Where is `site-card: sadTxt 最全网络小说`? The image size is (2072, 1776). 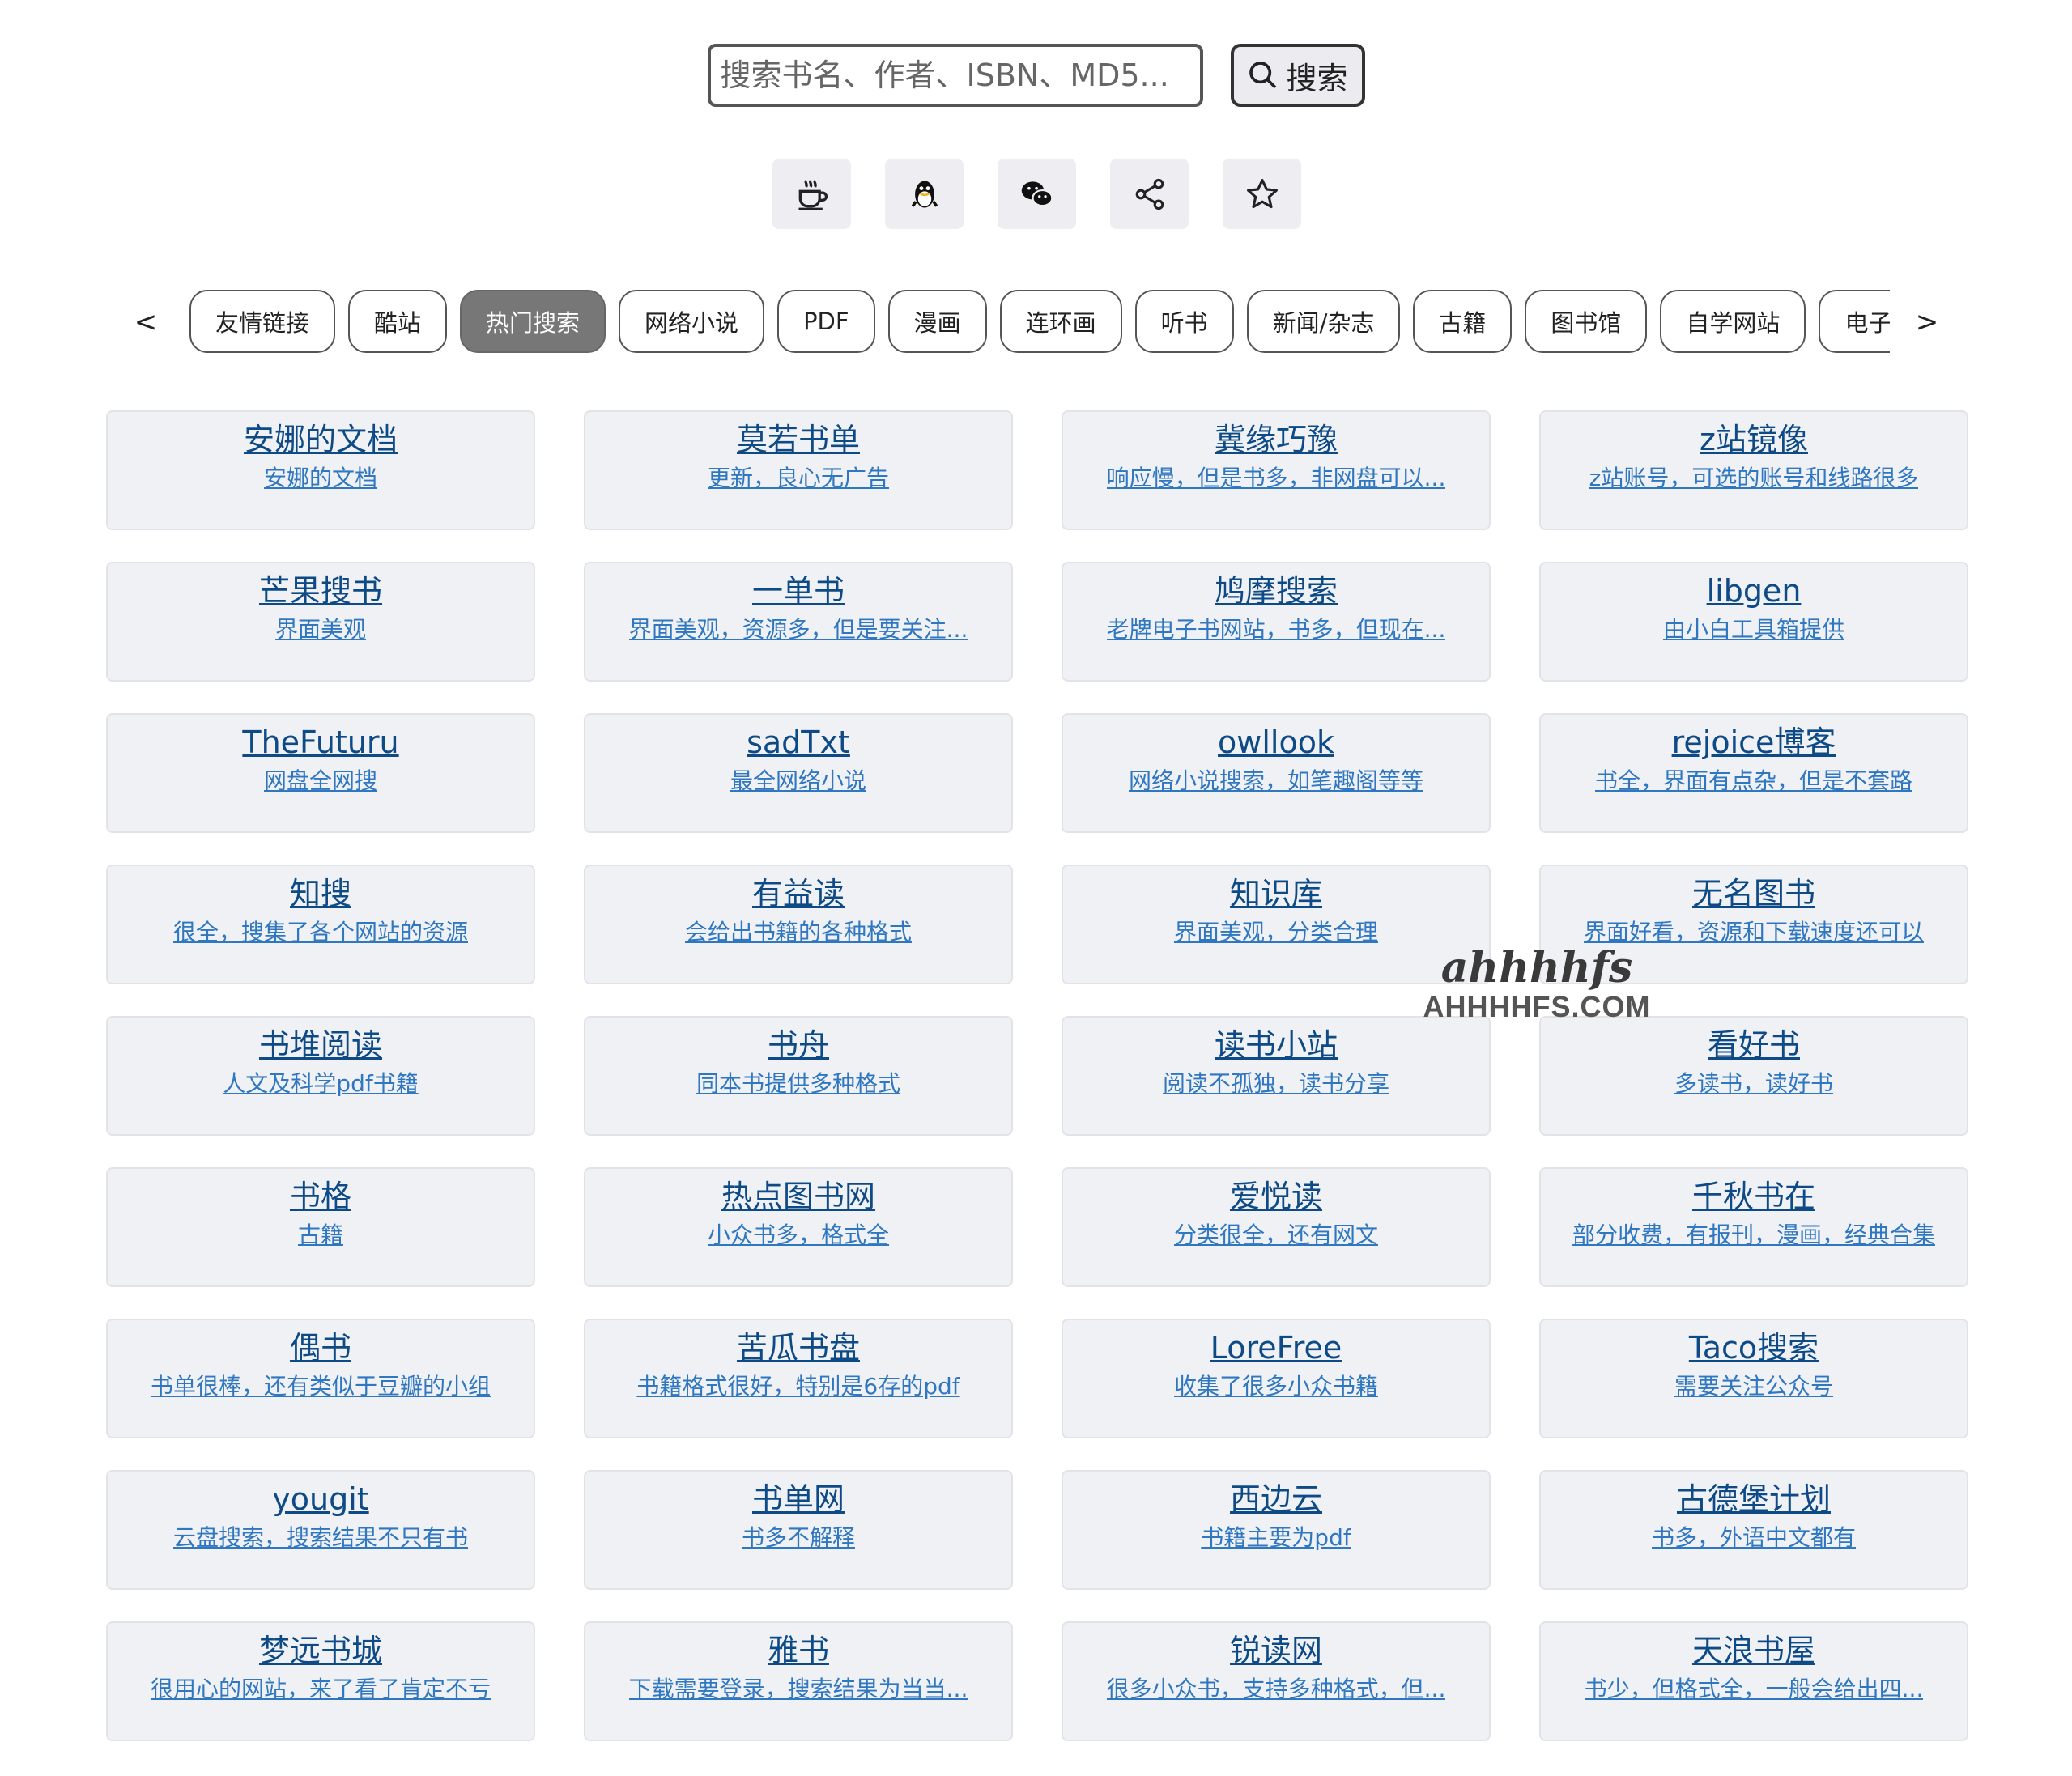 site-card: sadTxt 最全网络小说 is located at coordinates (798, 773).